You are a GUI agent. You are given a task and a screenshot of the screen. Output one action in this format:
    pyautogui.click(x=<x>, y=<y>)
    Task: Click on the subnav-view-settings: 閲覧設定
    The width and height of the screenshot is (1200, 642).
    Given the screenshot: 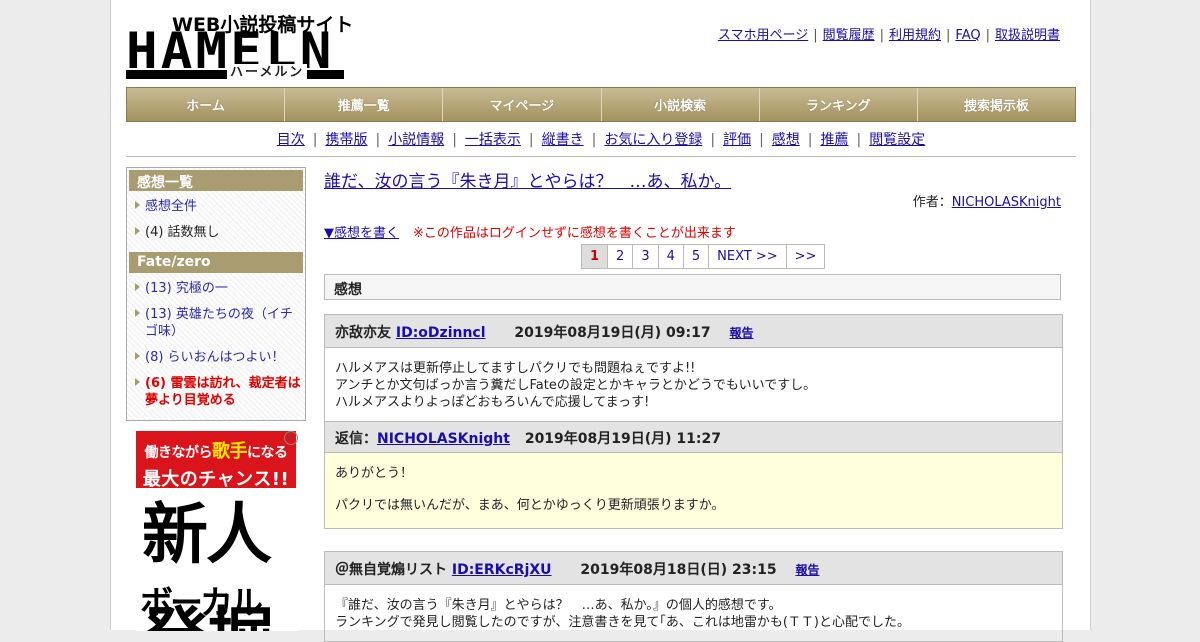 What is the action you would take?
    pyautogui.click(x=897, y=140)
    